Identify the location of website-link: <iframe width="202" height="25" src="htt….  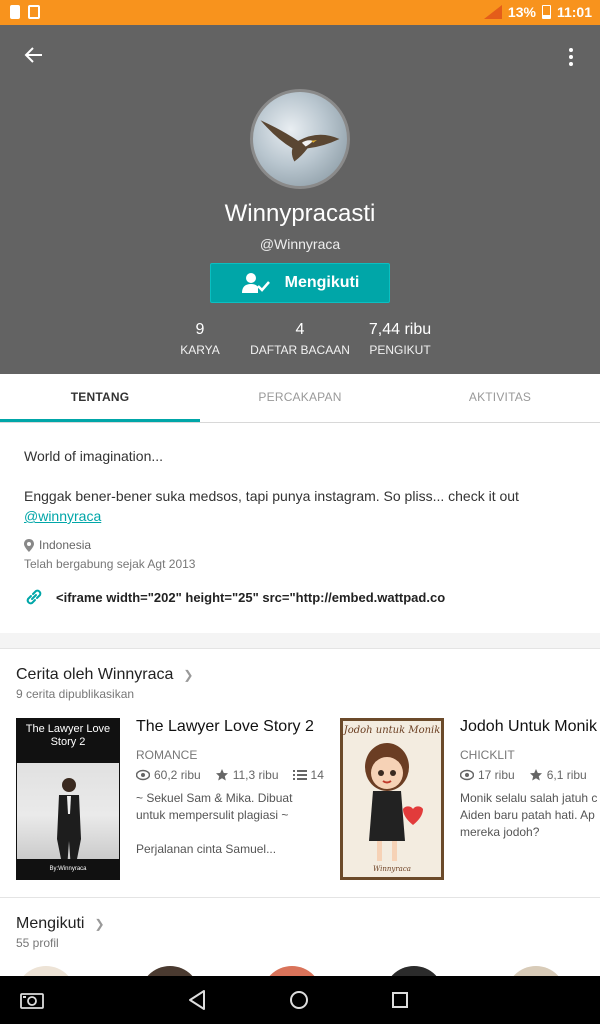
(234, 597).